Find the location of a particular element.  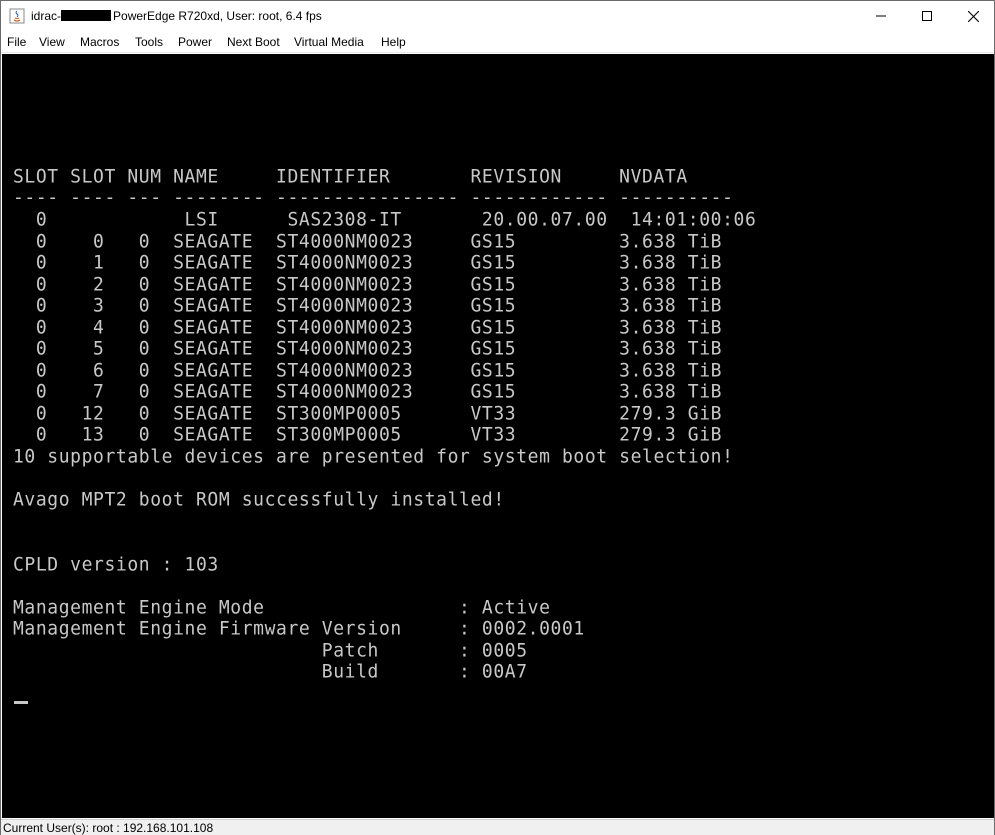

menu-view: View is located at coordinates (52, 42).